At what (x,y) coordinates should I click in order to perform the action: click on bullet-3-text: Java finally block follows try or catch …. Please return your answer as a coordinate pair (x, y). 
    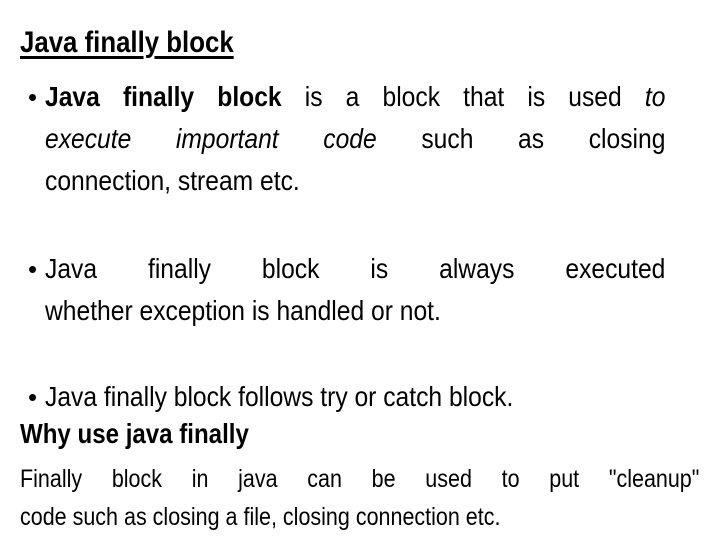
    Looking at the image, I should click on (355, 397).